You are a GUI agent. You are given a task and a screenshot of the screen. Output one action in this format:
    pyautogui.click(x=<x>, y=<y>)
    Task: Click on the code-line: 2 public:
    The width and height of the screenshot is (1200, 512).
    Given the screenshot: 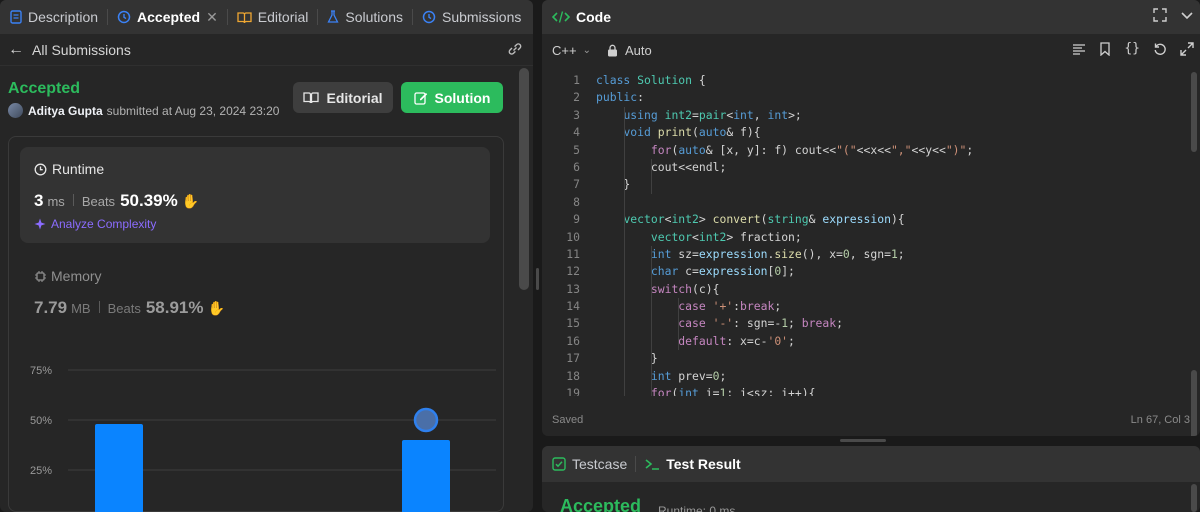 What is the action you would take?
    pyautogui.click(x=871, y=97)
    